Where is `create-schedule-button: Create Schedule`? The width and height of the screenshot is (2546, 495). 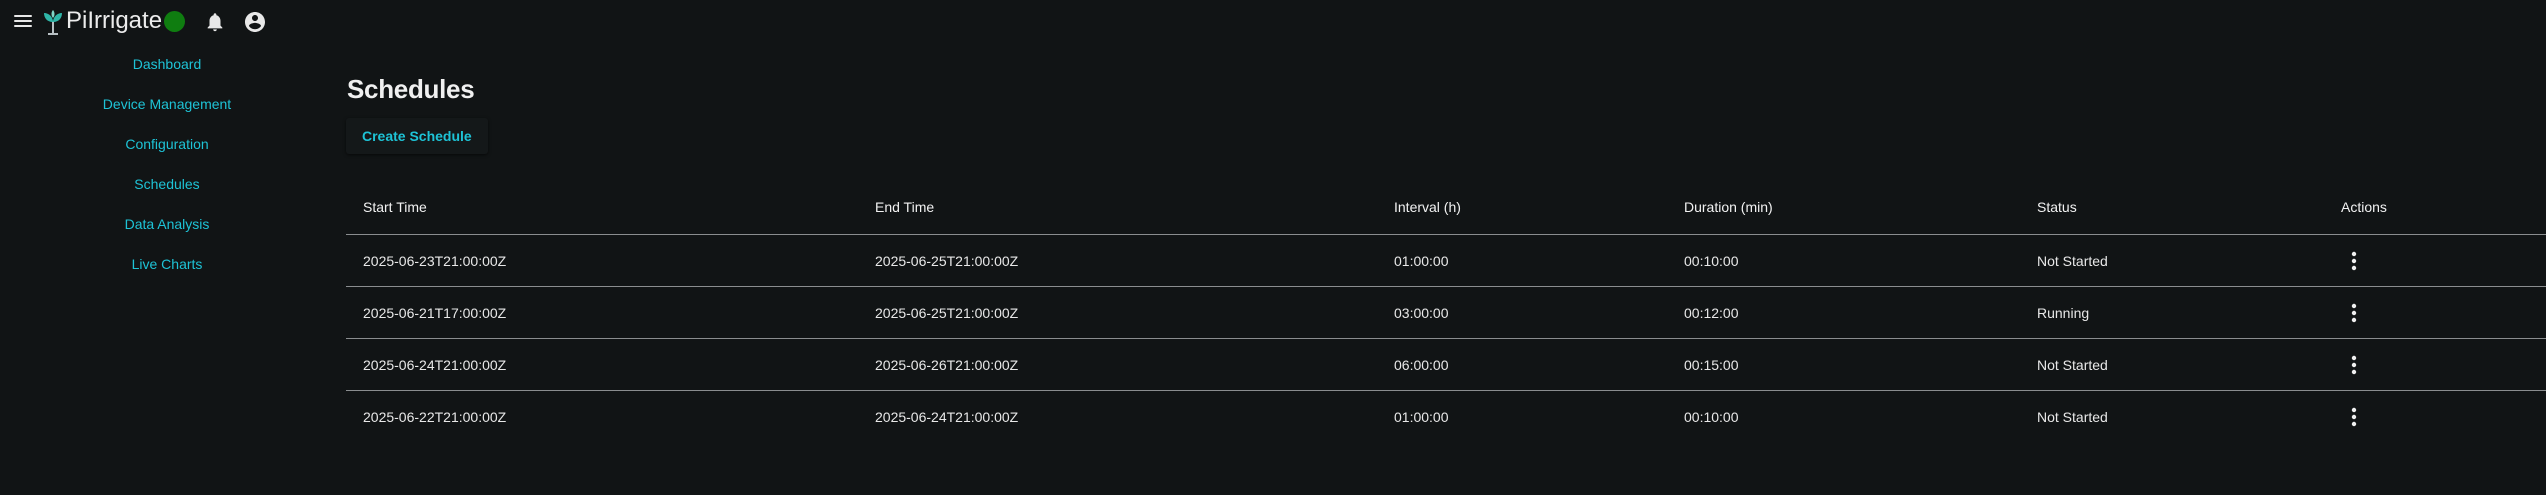
create-schedule-button: Create Schedule is located at coordinates (417, 136).